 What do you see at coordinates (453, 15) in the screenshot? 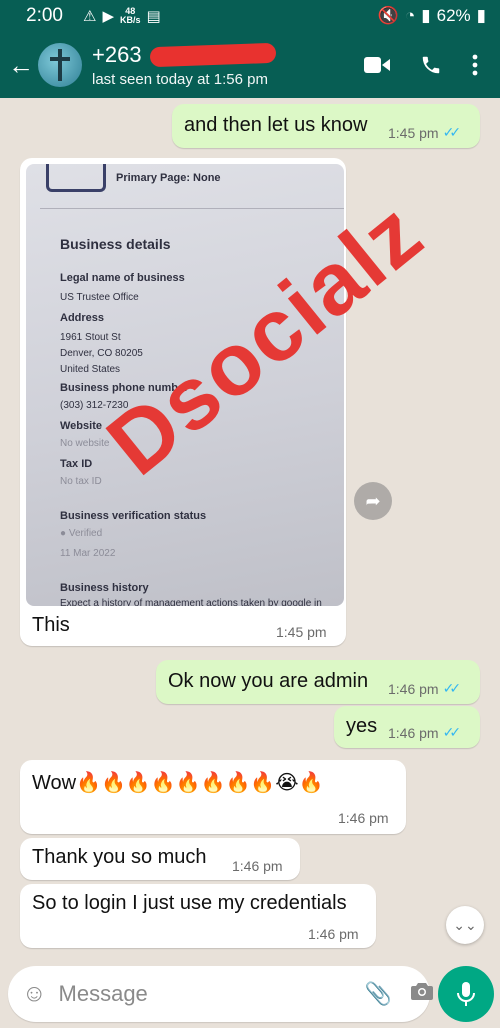
I see `battery-percentage: 62%` at bounding box center [453, 15].